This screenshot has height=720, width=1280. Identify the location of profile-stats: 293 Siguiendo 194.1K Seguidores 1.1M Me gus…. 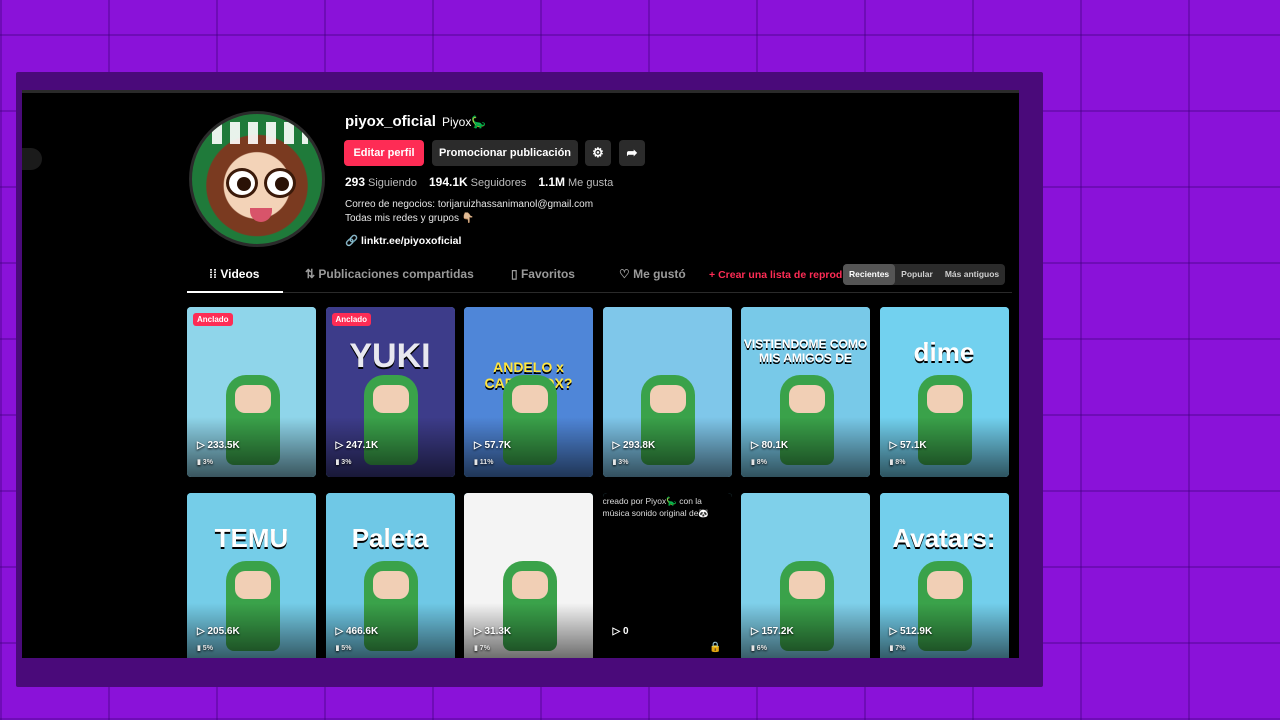
(479, 182).